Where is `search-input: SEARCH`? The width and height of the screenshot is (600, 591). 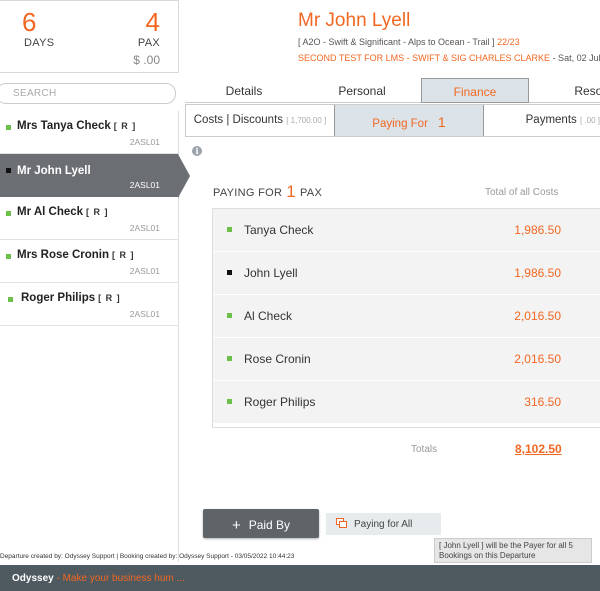
search-input: SEARCH is located at coordinates (88, 93).